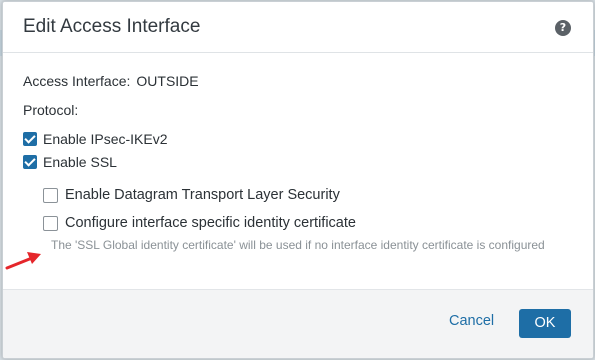 The height and width of the screenshot is (360, 595). I want to click on enable-dtls-label: Enable Datagram Transport Layer Security, so click(202, 195).